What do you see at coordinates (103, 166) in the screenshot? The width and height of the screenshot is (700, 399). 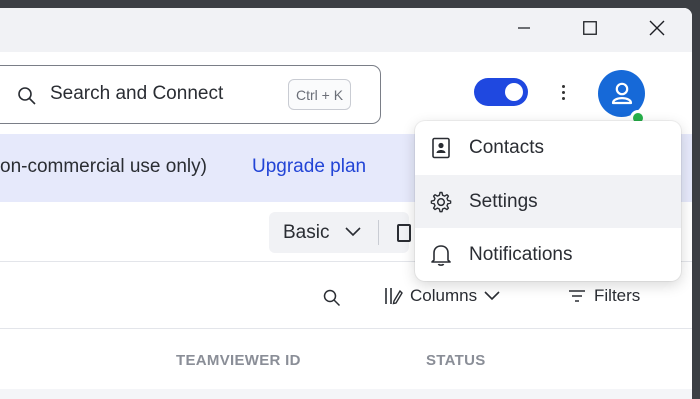 I see `banner-text: on-commercial use only)` at bounding box center [103, 166].